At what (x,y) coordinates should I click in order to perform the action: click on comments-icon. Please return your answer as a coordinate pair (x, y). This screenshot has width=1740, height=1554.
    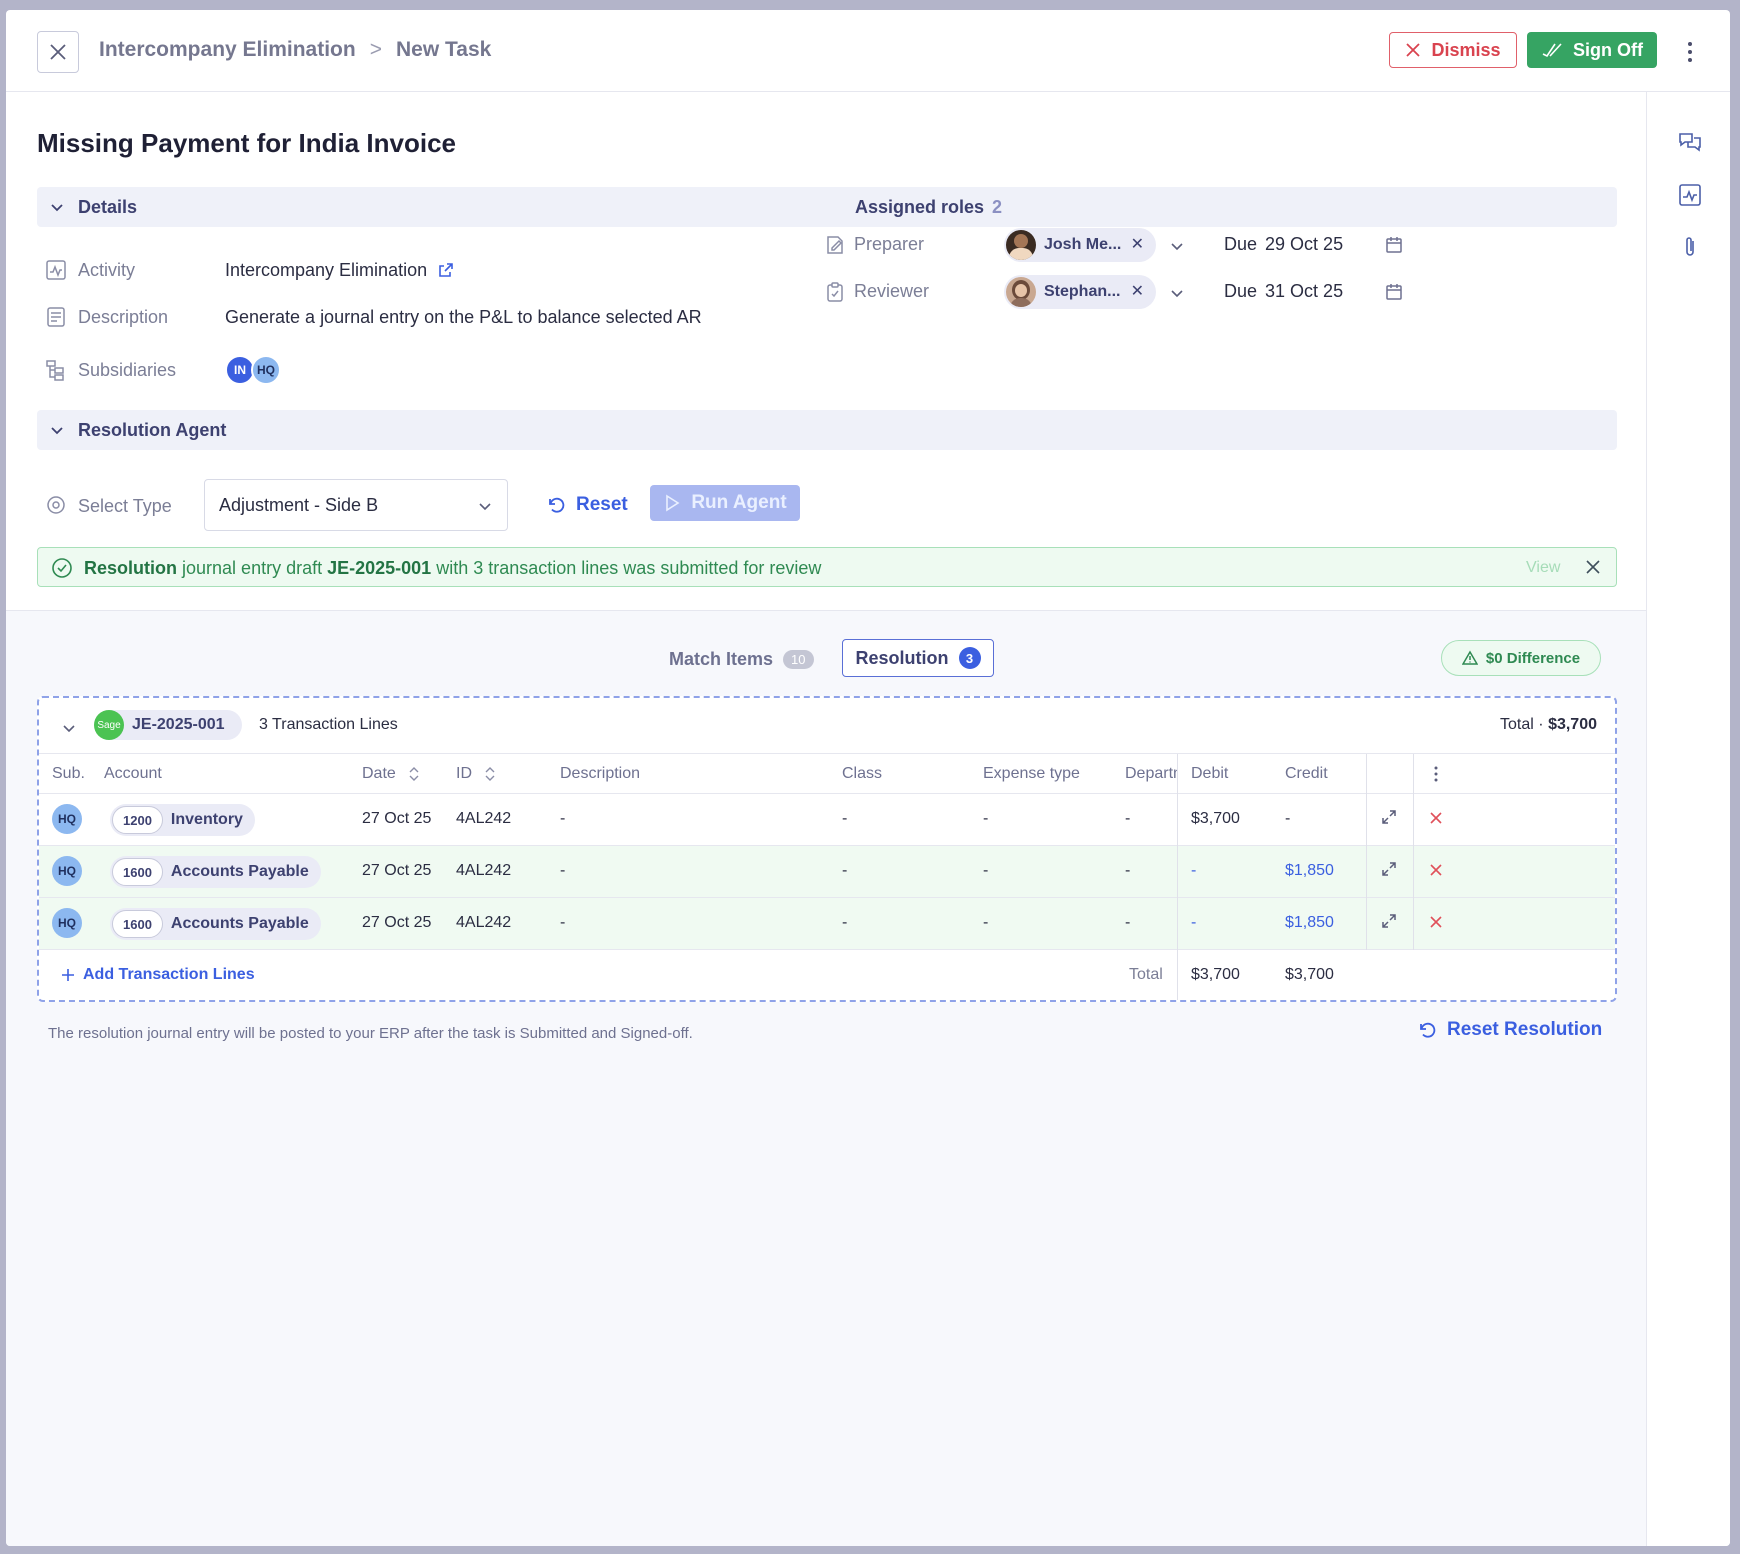
    Looking at the image, I should click on (1690, 143).